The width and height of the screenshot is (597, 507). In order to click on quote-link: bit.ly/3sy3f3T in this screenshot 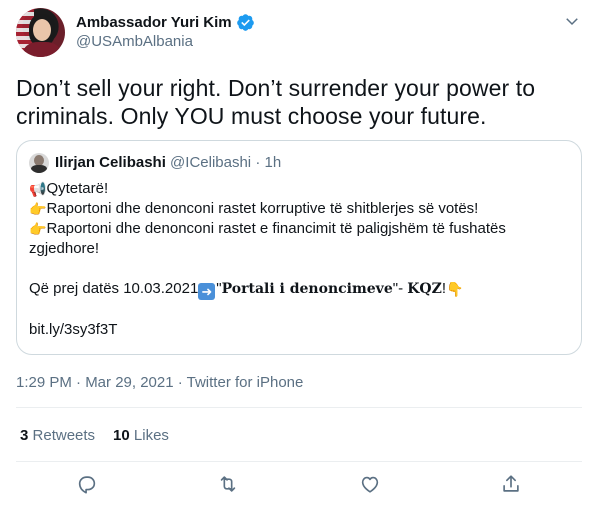, I will do `click(299, 330)`.